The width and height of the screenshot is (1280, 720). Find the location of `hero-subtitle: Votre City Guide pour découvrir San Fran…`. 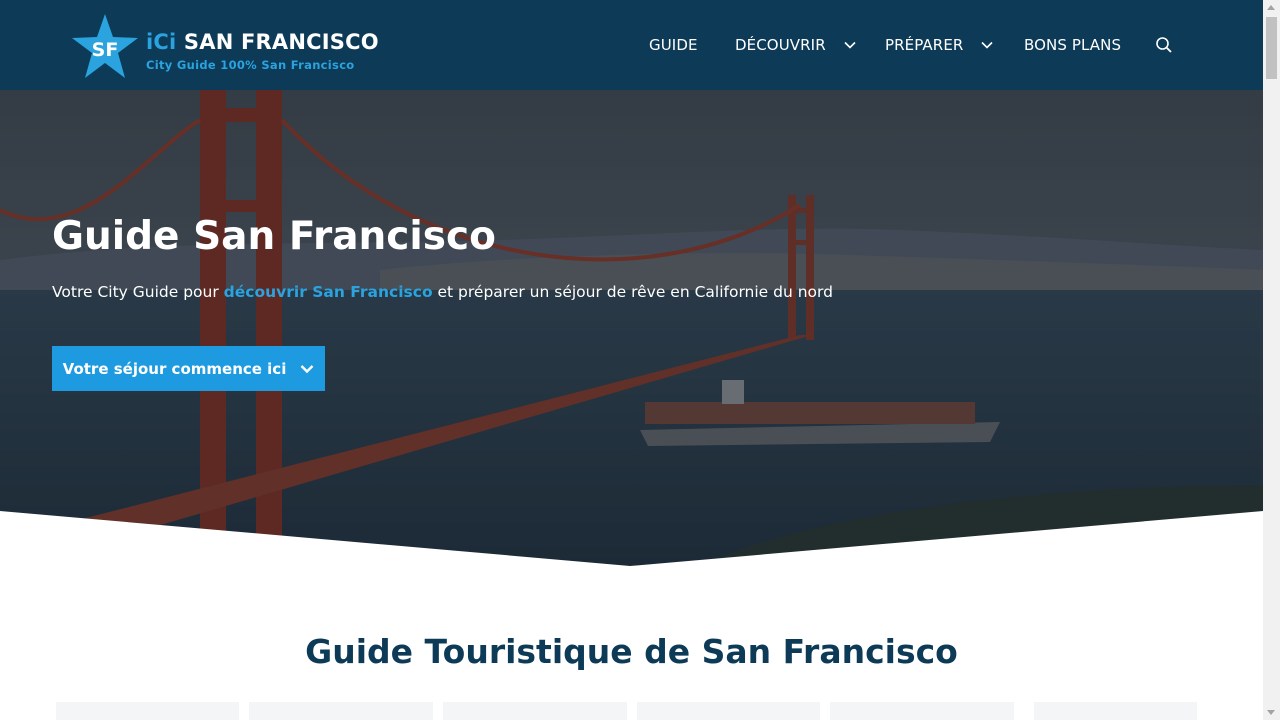

hero-subtitle: Votre City Guide pour découvrir San Fran… is located at coordinates (442, 292).